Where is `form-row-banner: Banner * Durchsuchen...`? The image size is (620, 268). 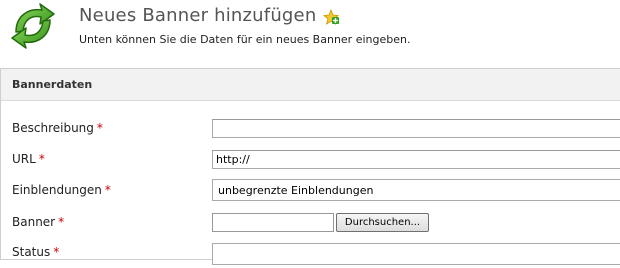 form-row-banner: Banner * Durchsuchen... is located at coordinates (310, 222).